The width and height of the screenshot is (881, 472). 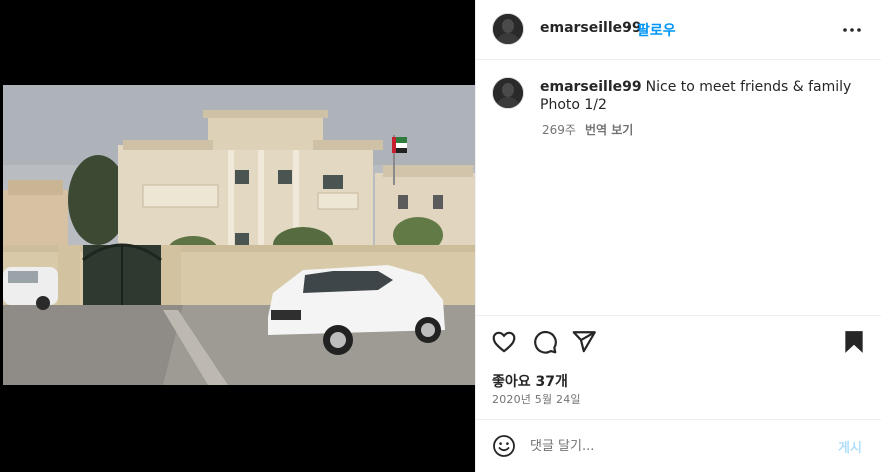 I want to click on more-horizontal-icon, so click(x=852, y=30).